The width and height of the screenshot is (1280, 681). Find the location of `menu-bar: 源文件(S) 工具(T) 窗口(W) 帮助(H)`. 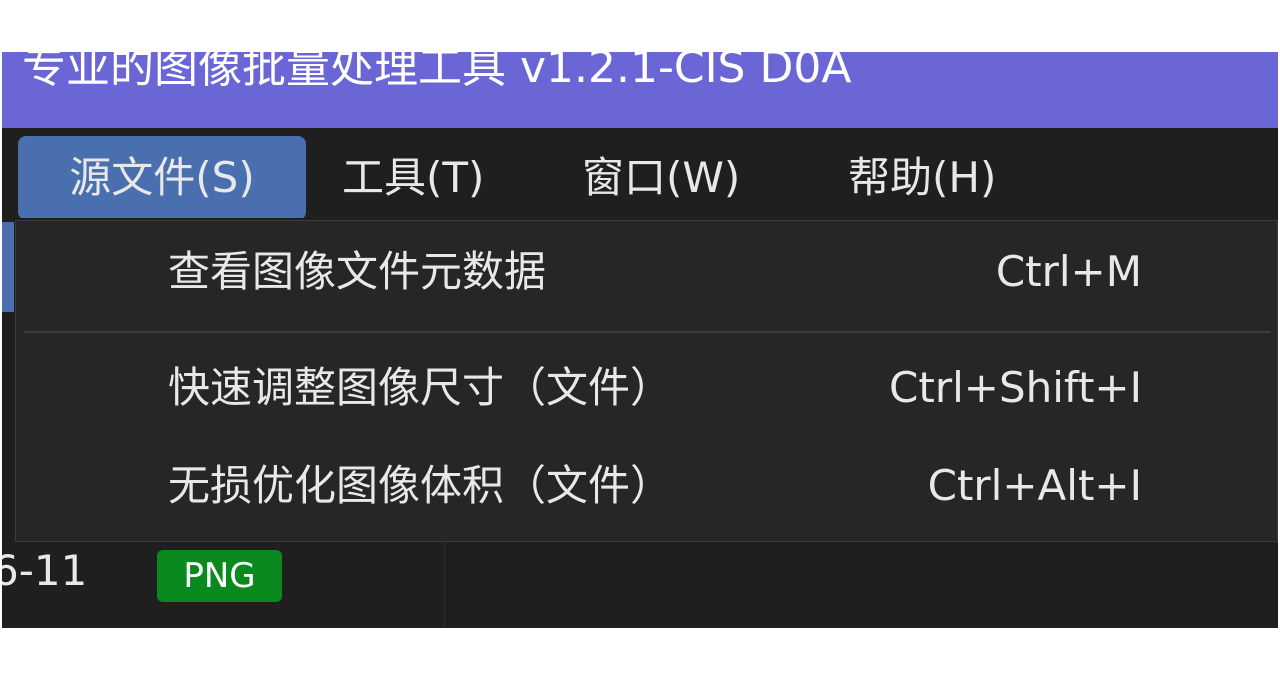

menu-bar: 源文件(S) 工具(T) 窗口(W) 帮助(H) is located at coordinates (640, 174).